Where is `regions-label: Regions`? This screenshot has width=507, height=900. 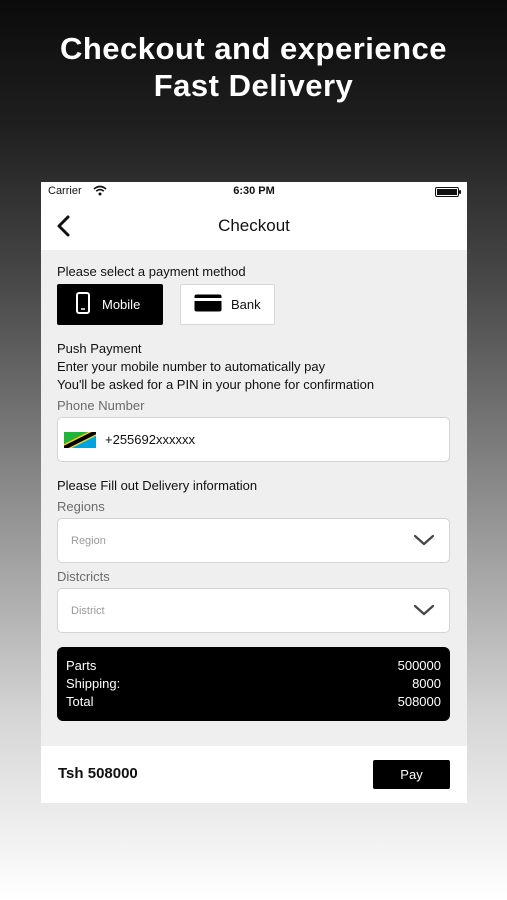
regions-label: Regions is located at coordinates (81, 506).